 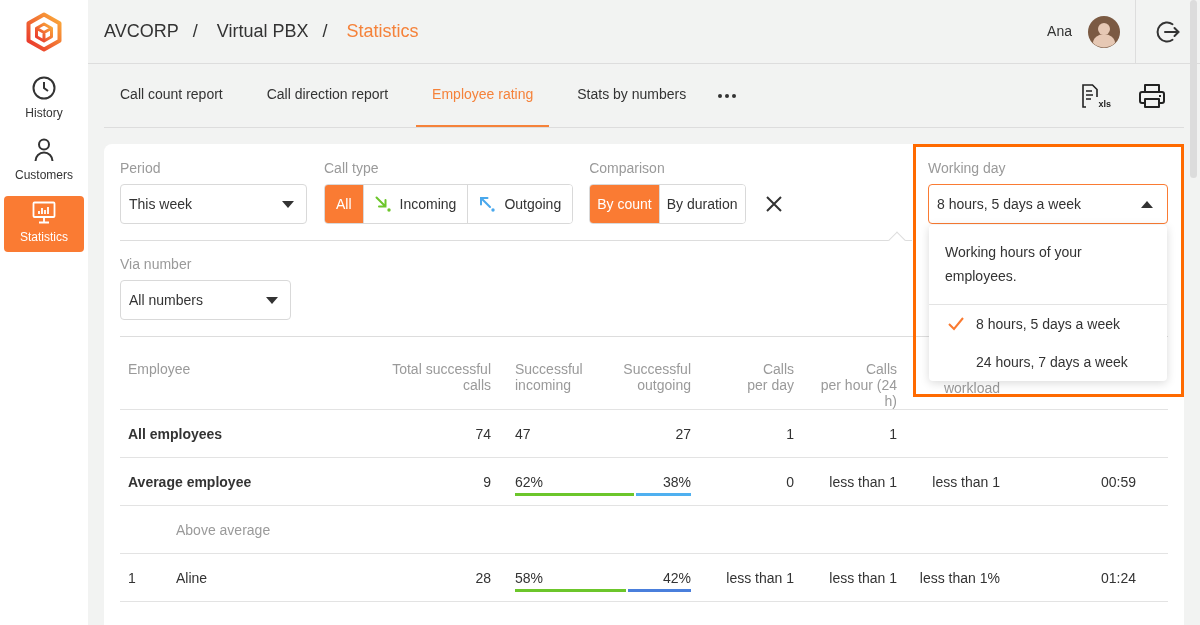 What do you see at coordinates (44, 150) in the screenshot?
I see `person-icon` at bounding box center [44, 150].